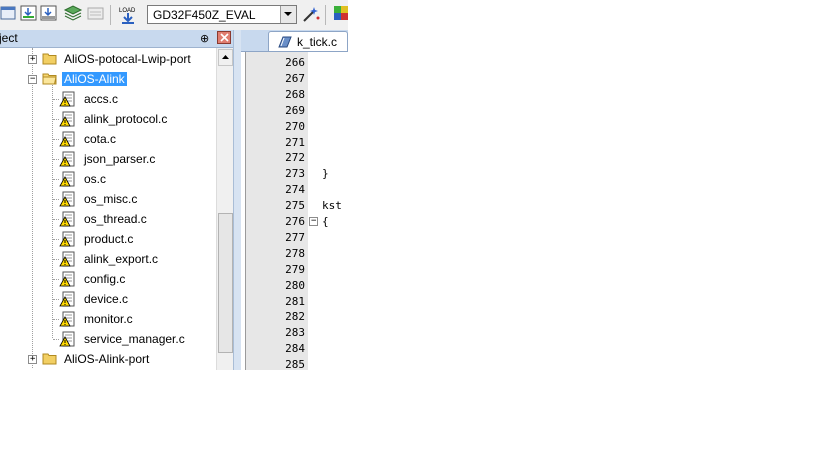 This screenshot has height=460, width=819. What do you see at coordinates (100, 139) in the screenshot?
I see `tree-file-label: cota.c` at bounding box center [100, 139].